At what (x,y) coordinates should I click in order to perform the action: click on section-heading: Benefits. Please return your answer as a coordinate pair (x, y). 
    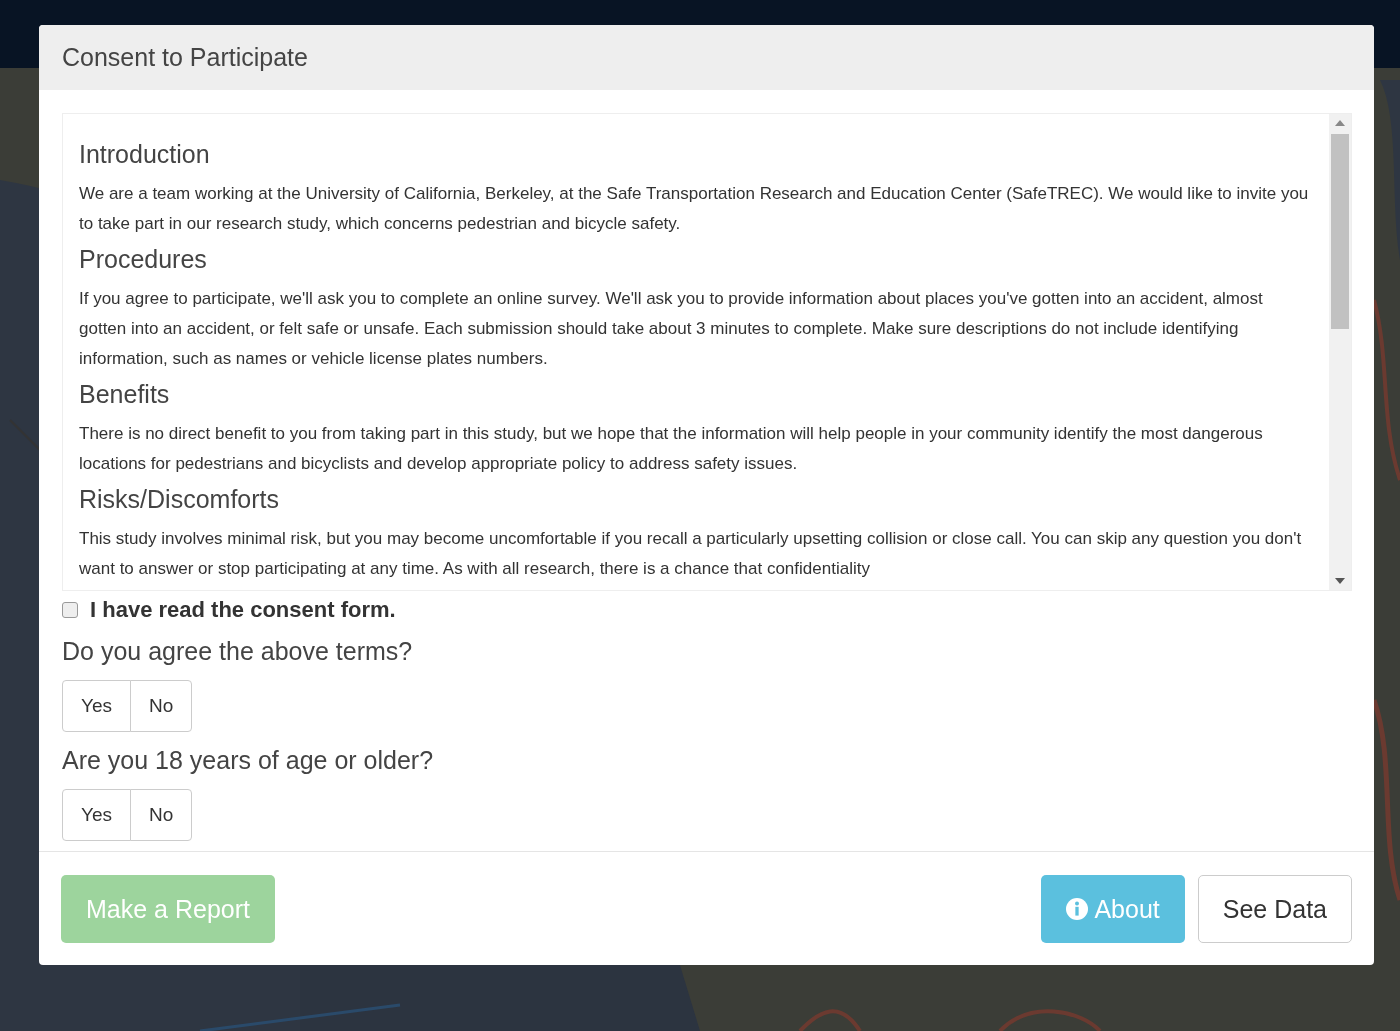
    Looking at the image, I should click on (125, 394).